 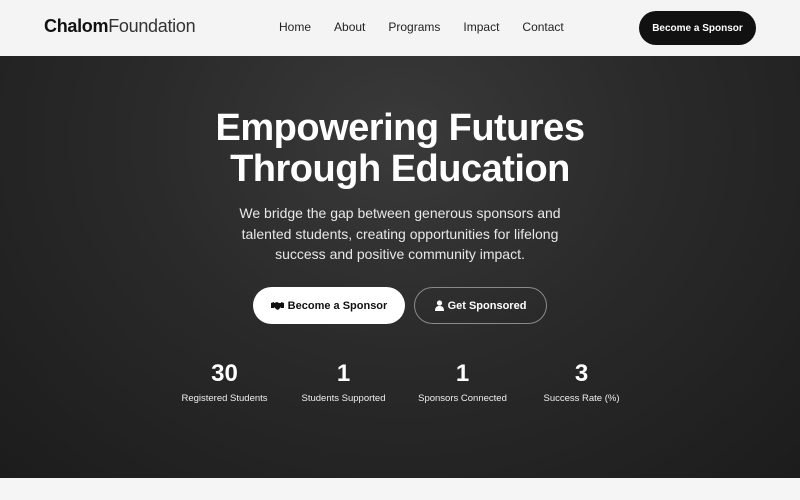 I want to click on stat-value: 30, so click(x=224, y=373).